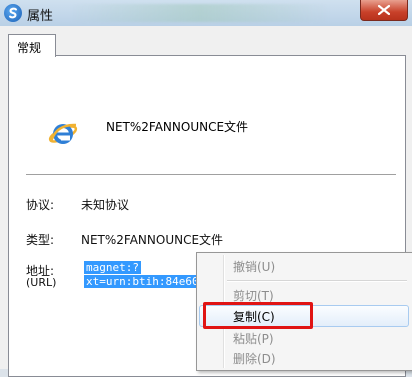 This screenshot has height=377, width=412. I want to click on protocol-value: 未知协议, so click(105, 205).